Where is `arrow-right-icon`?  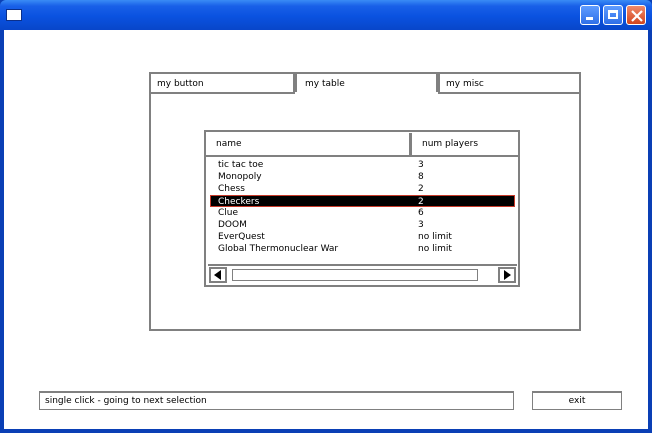 arrow-right-icon is located at coordinates (507, 275).